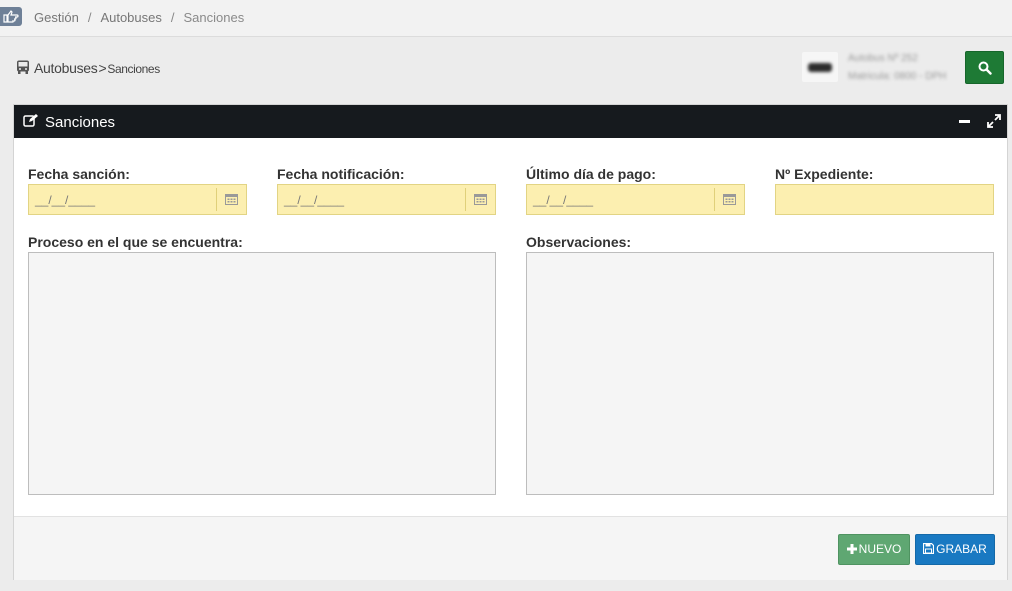  Describe the element at coordinates (66, 68) in the screenshot. I see `page-title-section: Autobuses` at that location.